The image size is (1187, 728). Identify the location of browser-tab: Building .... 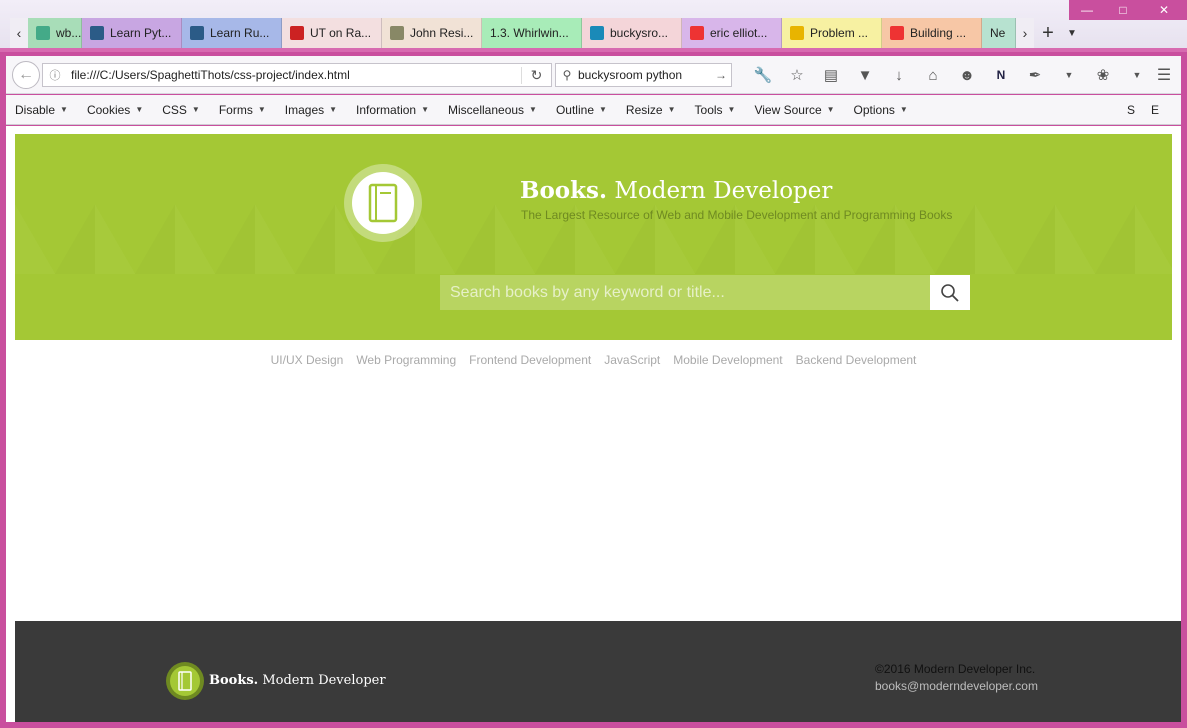
(932, 33).